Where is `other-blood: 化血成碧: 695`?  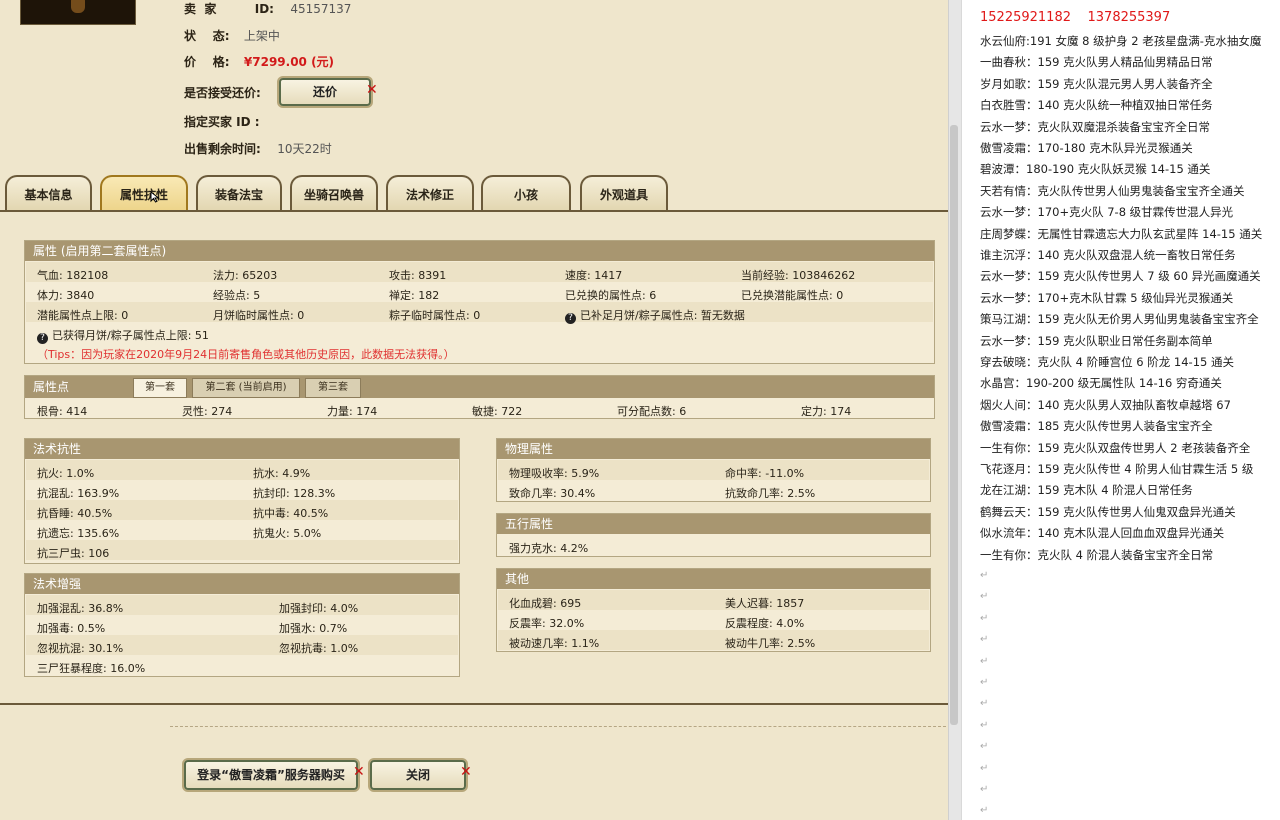
other-blood: 化血成碧: 695 is located at coordinates (545, 603).